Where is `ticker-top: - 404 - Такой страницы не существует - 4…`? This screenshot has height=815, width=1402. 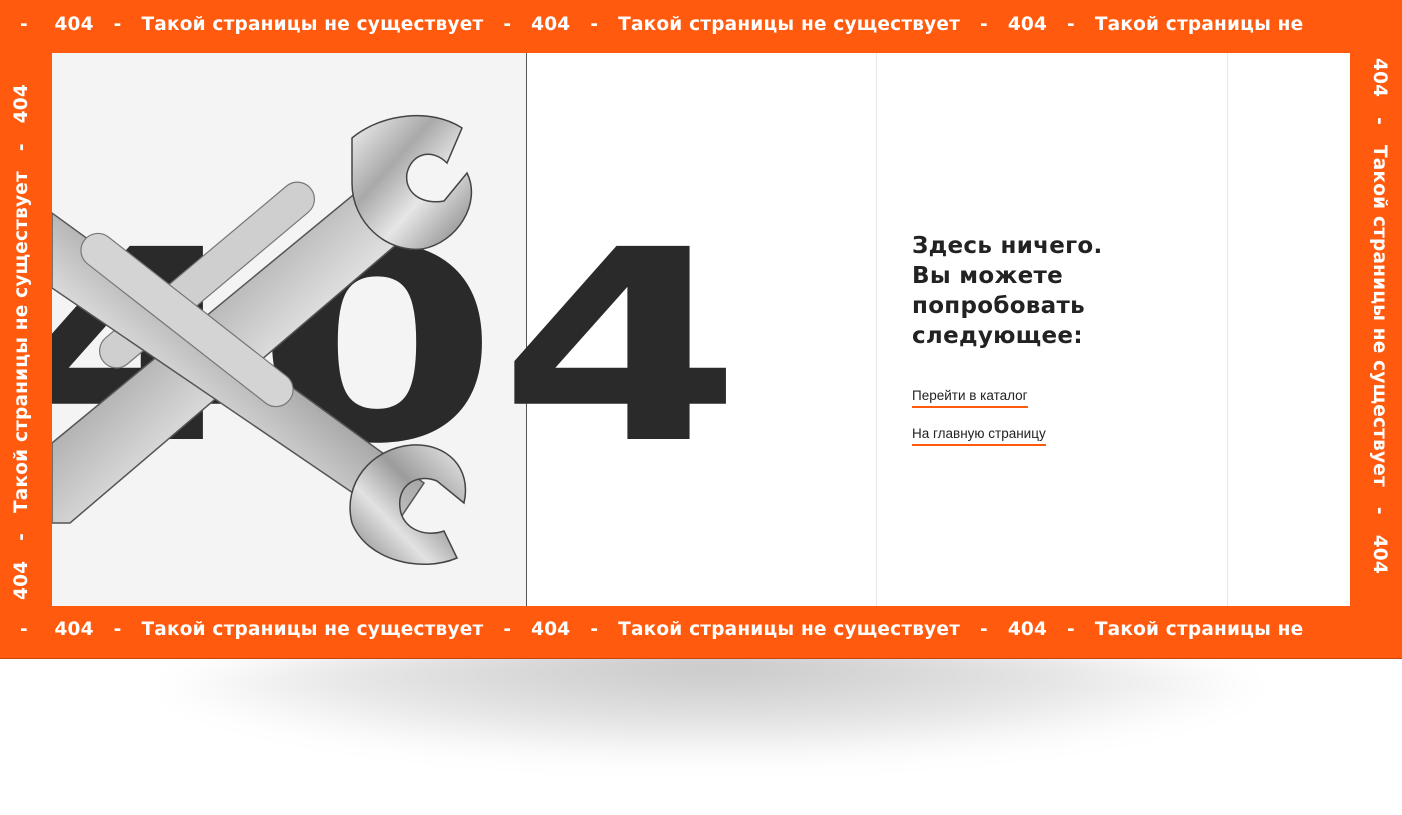 ticker-top: - 404 - Такой страницы не существует - 4… is located at coordinates (701, 25).